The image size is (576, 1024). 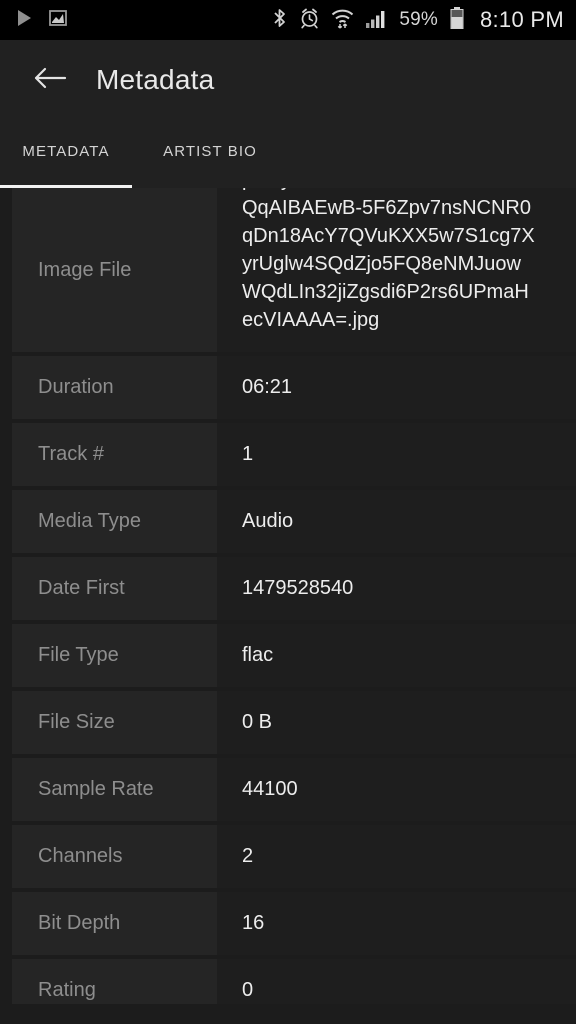 I want to click on metadata-row-value: 0 B, so click(x=396, y=722).